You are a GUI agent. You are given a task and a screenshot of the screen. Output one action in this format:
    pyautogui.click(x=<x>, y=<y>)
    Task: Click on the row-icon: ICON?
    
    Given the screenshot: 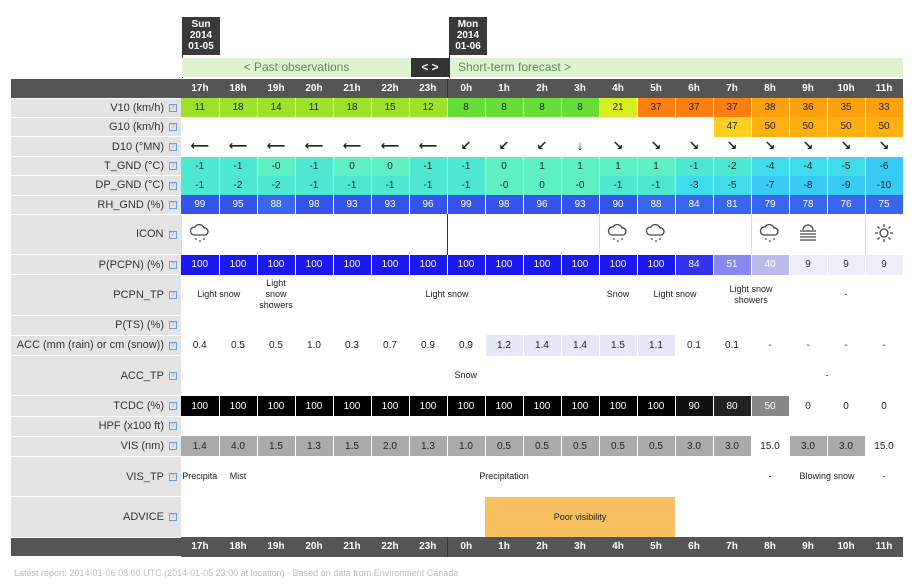 What is the action you would take?
    pyautogui.click(x=457, y=235)
    